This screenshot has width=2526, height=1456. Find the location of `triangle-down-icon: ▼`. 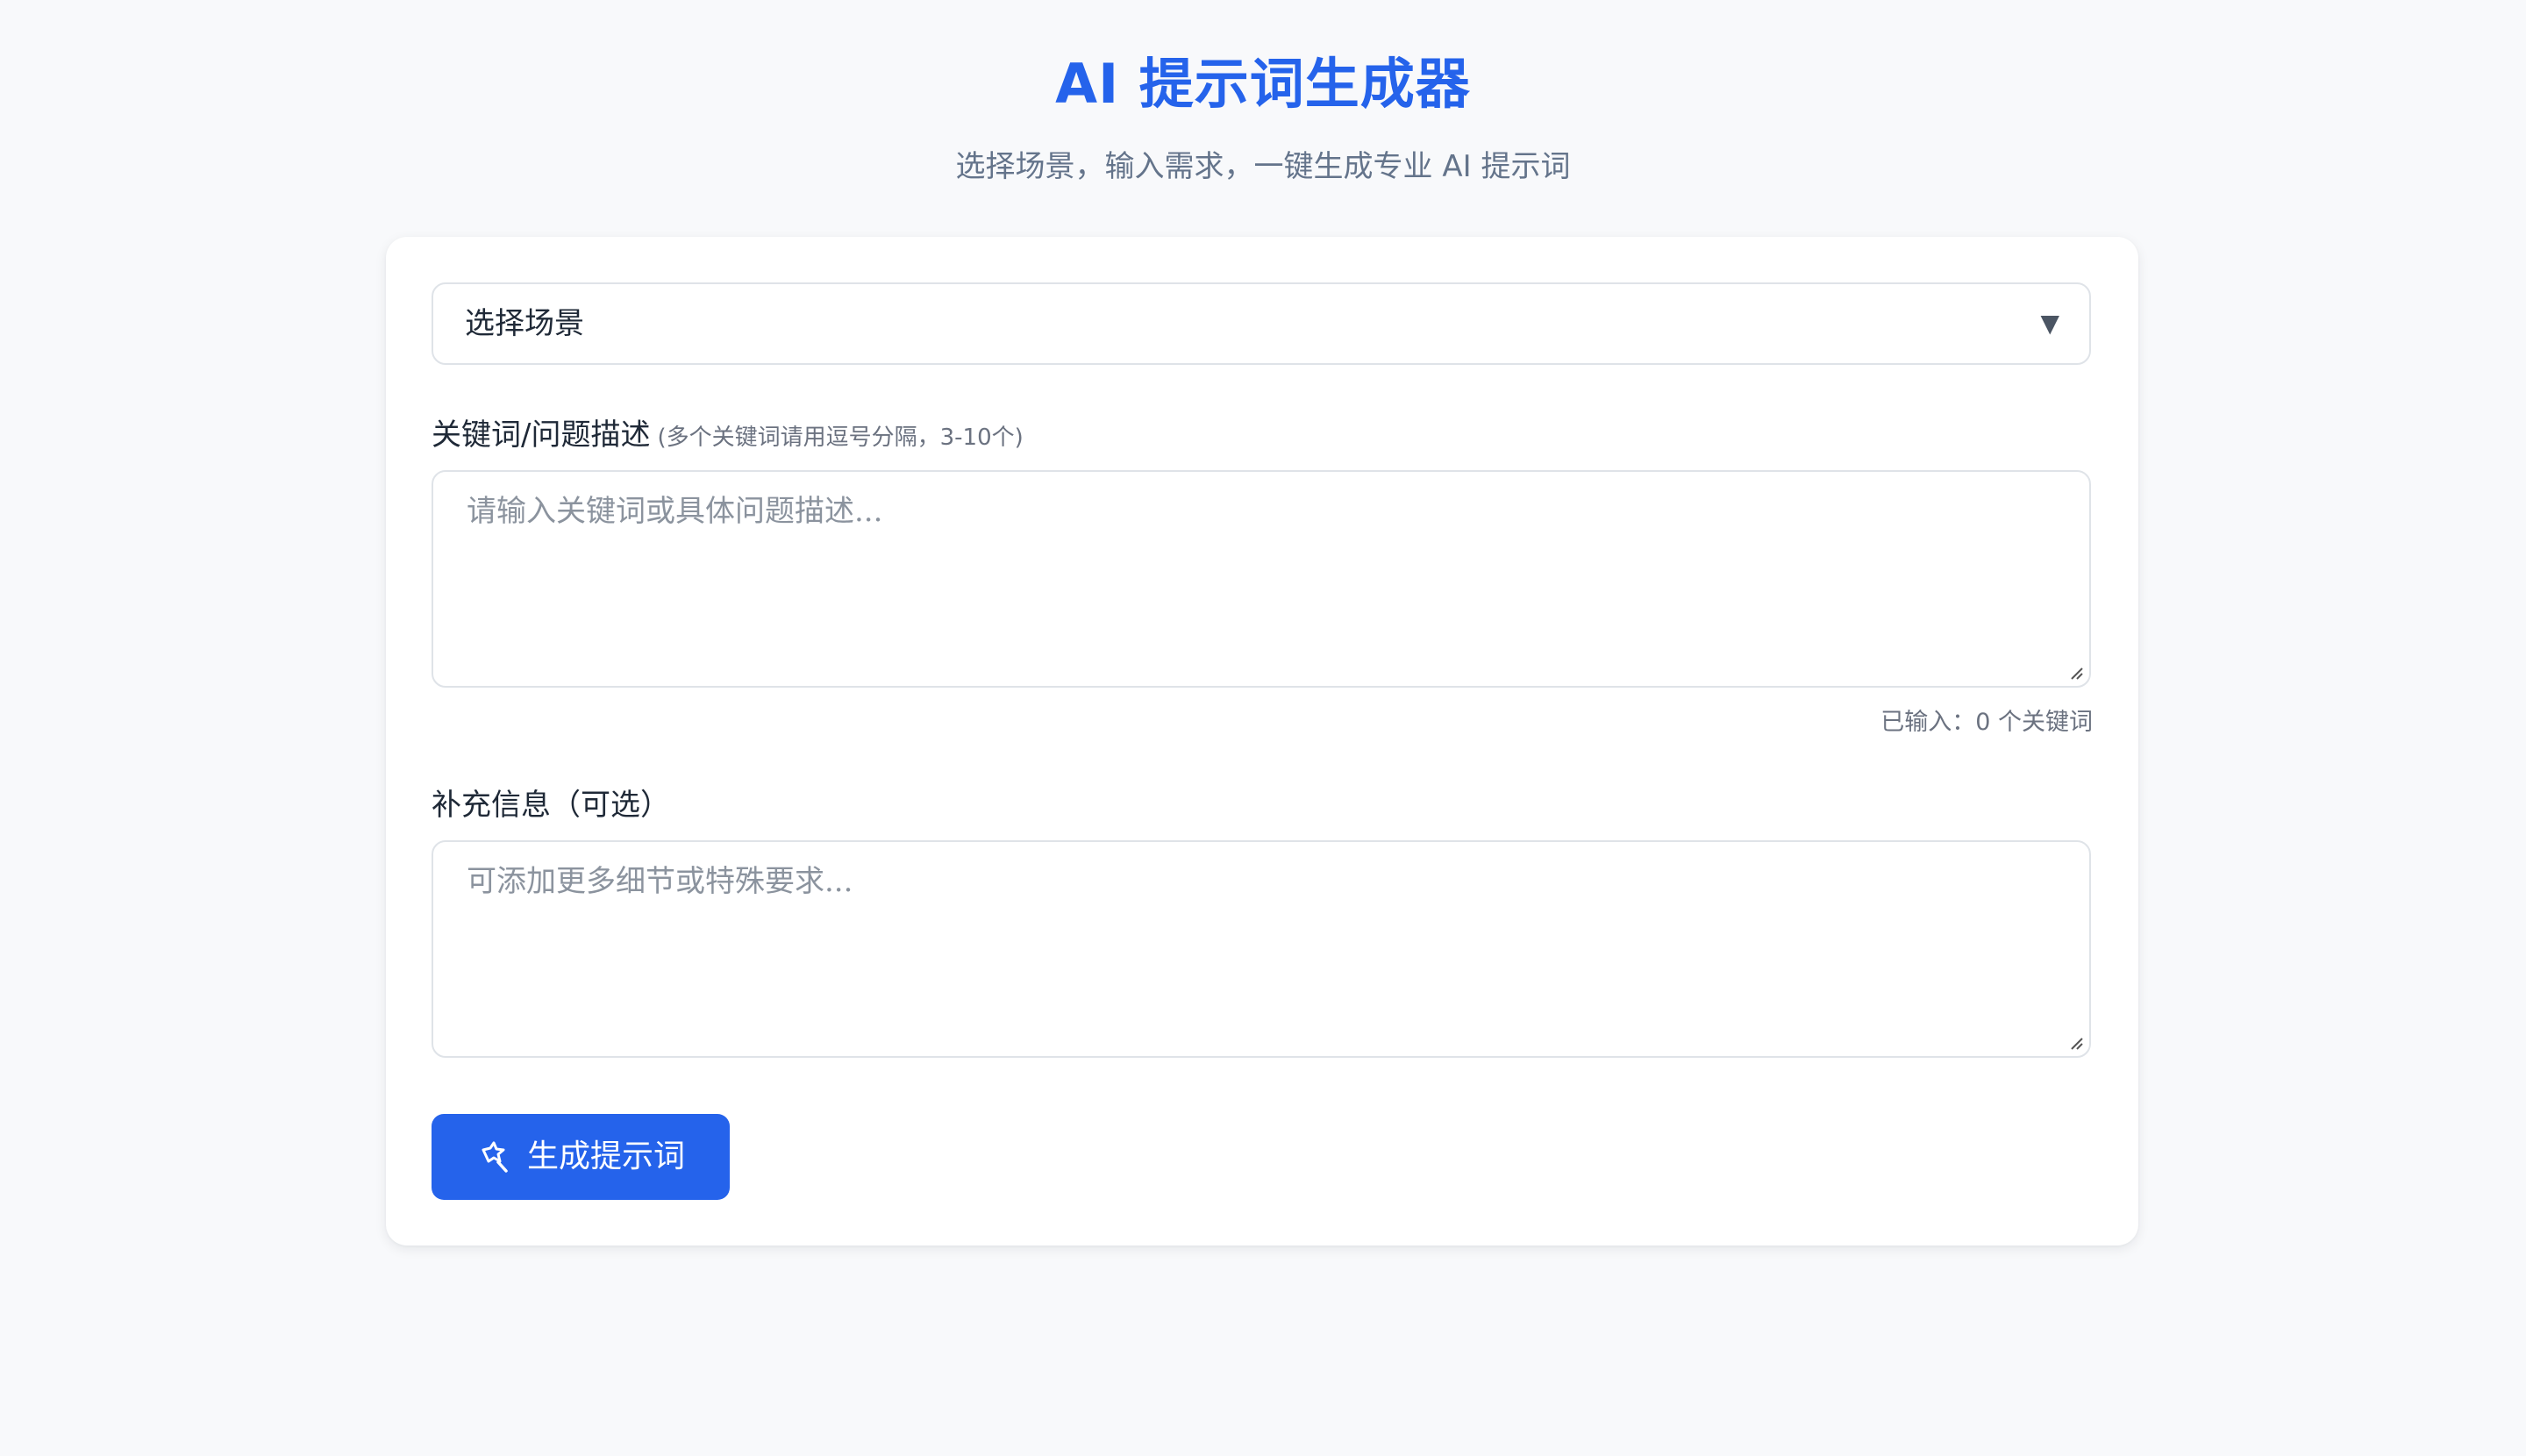

triangle-down-icon: ▼ is located at coordinates (2049, 323).